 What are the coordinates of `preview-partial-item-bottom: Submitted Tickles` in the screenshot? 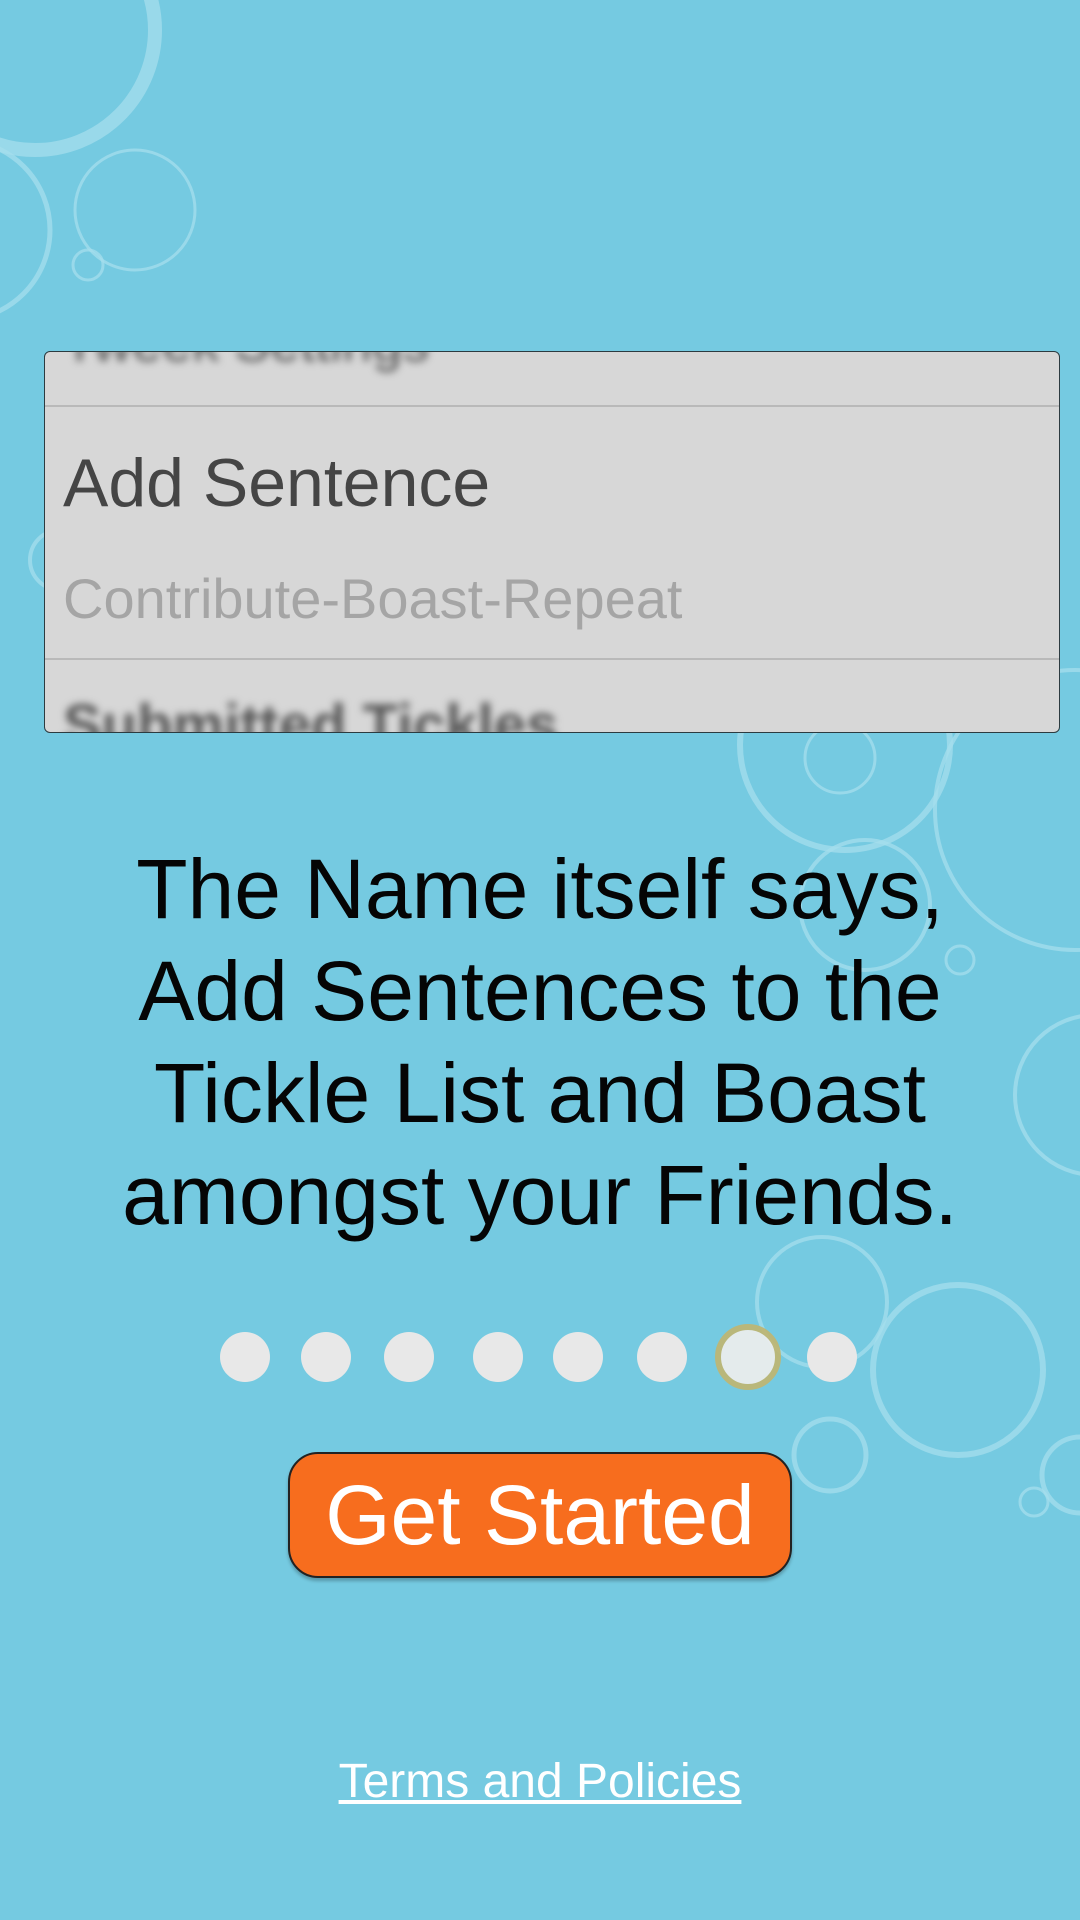 It's located at (311, 713).